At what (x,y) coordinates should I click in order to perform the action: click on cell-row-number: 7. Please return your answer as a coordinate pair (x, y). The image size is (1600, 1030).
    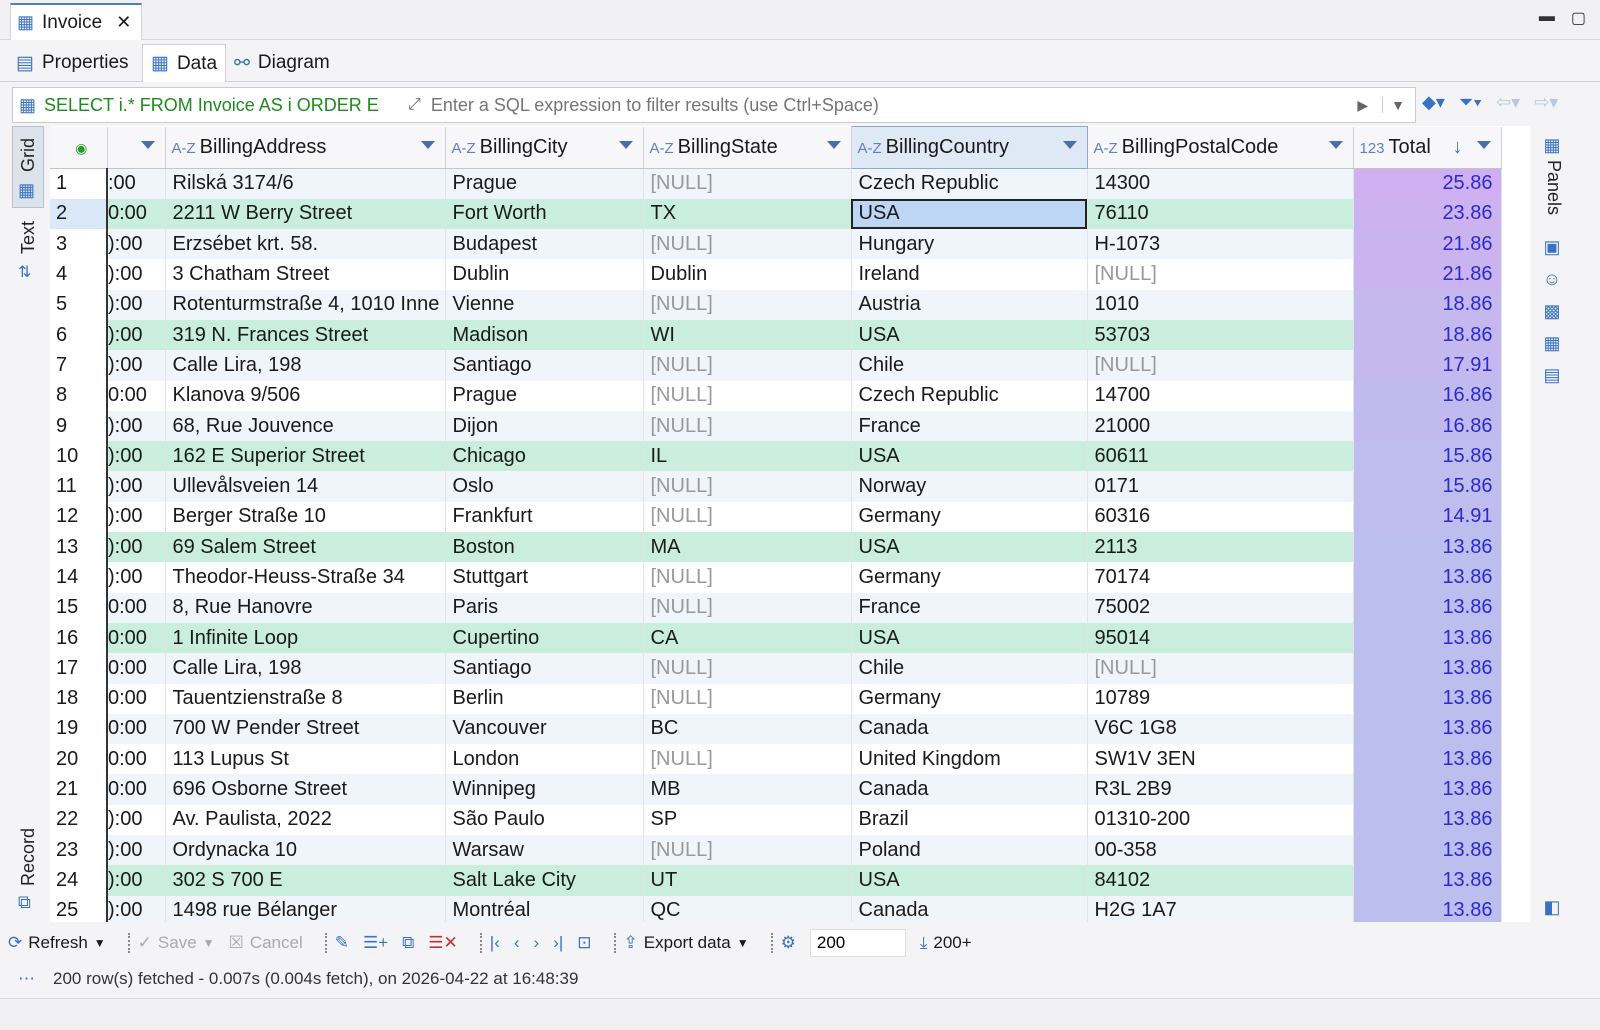
    Looking at the image, I should click on (79, 365).